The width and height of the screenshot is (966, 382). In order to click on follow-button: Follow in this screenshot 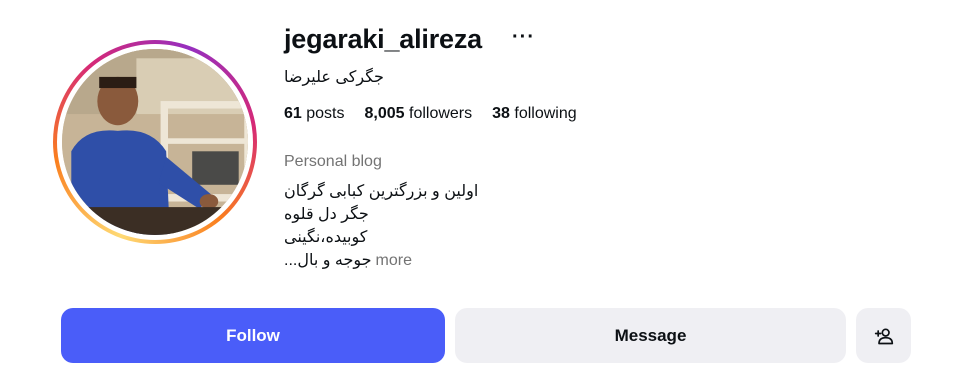, I will do `click(253, 335)`.